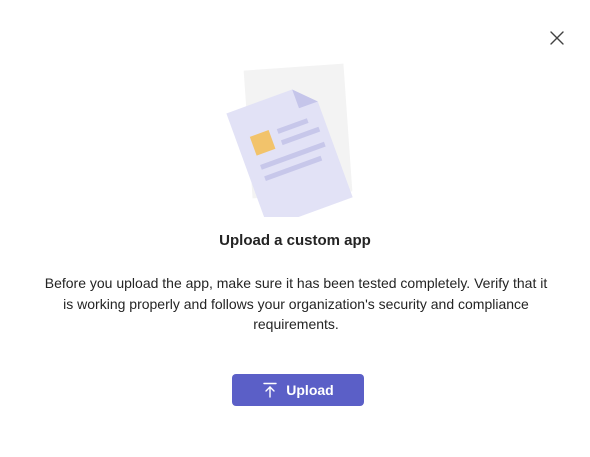 The image size is (590, 457). Describe the element at coordinates (270, 390) in the screenshot. I see `upload-arrow-icon` at that location.